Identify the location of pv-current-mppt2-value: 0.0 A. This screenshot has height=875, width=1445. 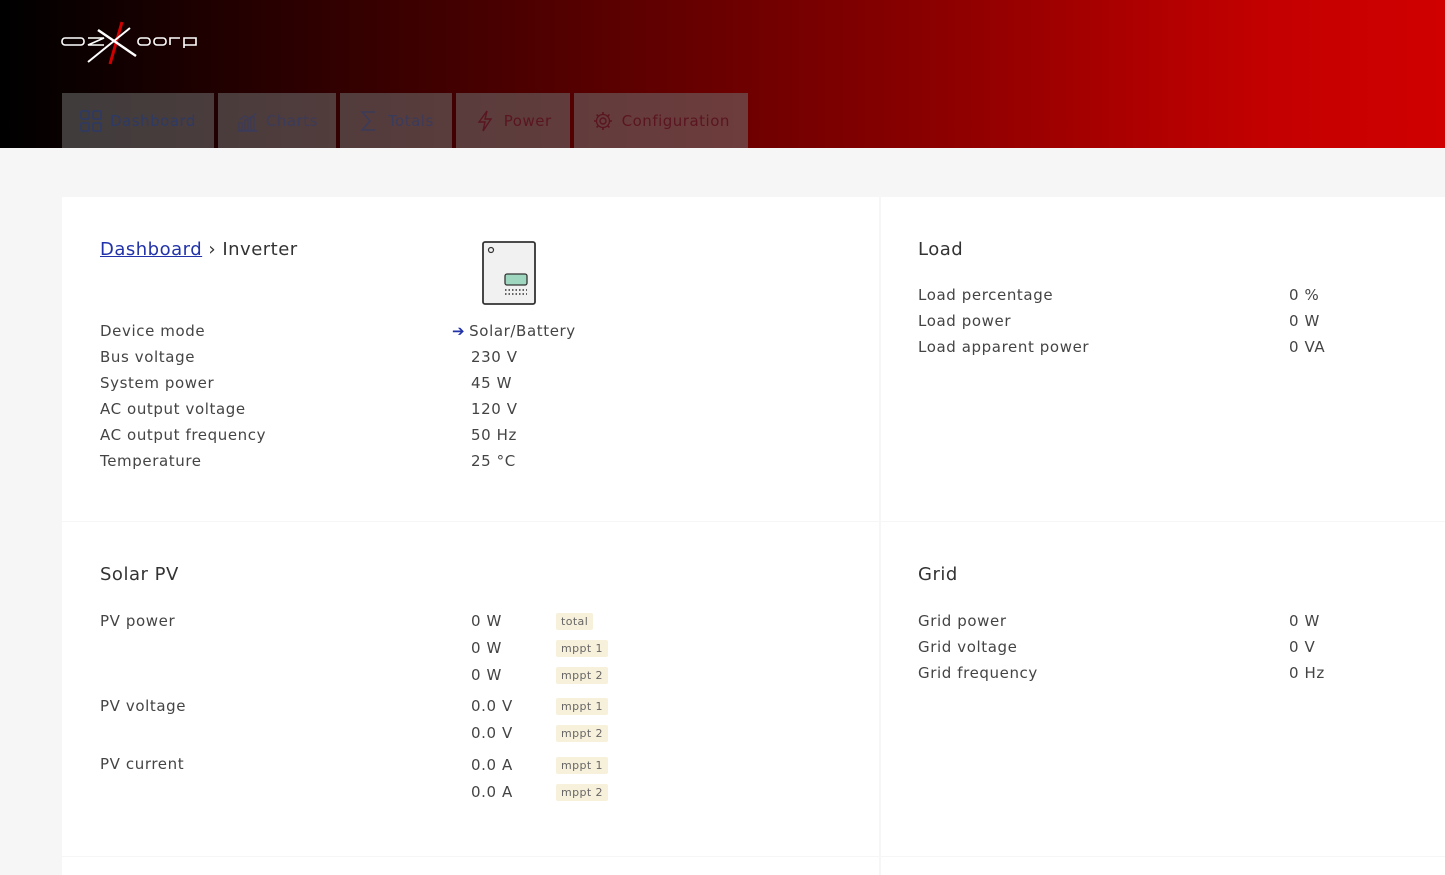
(492, 792).